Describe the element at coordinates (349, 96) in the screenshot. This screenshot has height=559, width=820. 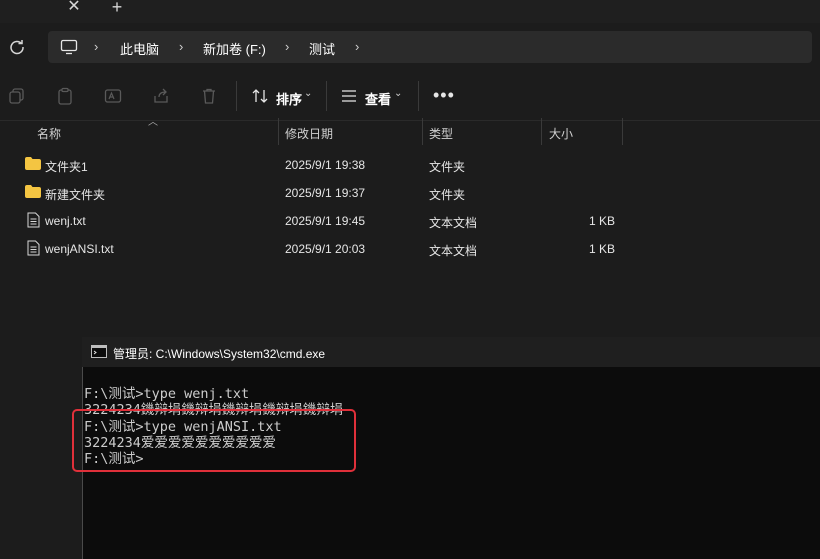
I see `view-icon` at that location.